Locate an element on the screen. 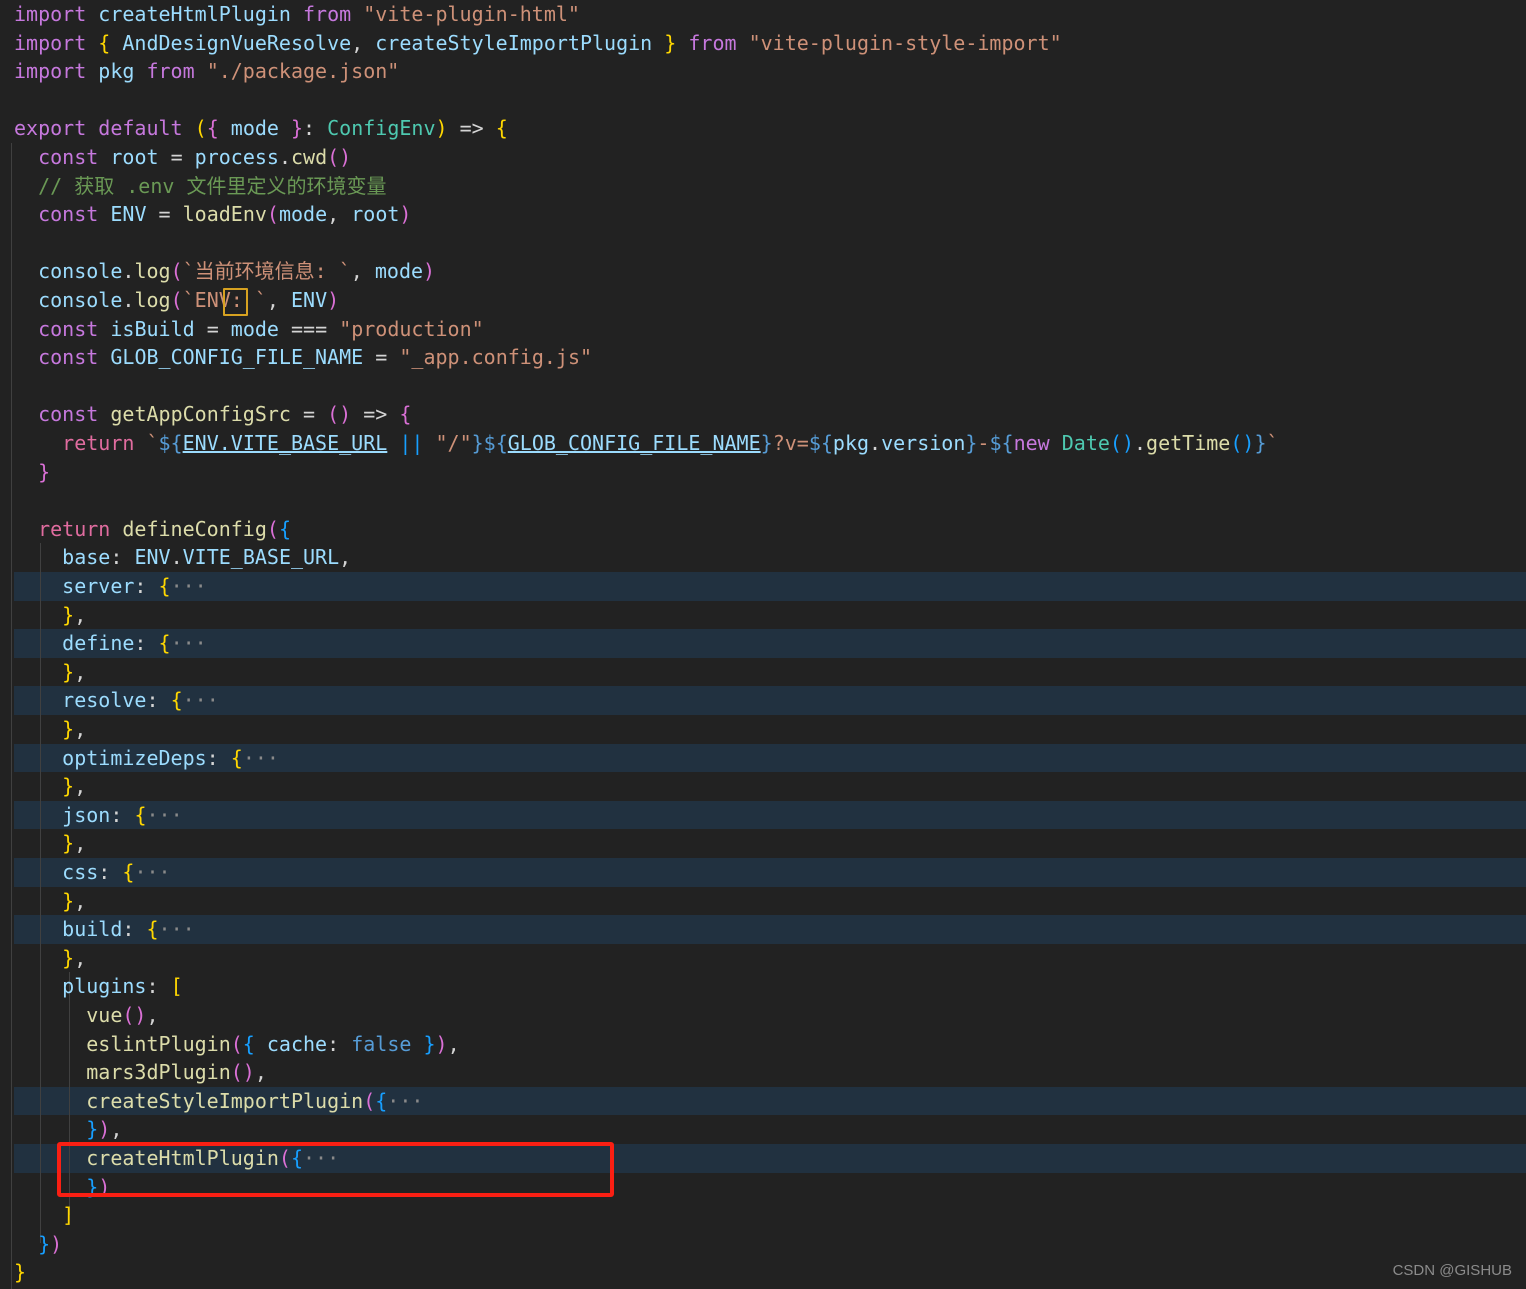 This screenshot has height=1289, width=1526. code-line-text: vue(), is located at coordinates (122, 1015).